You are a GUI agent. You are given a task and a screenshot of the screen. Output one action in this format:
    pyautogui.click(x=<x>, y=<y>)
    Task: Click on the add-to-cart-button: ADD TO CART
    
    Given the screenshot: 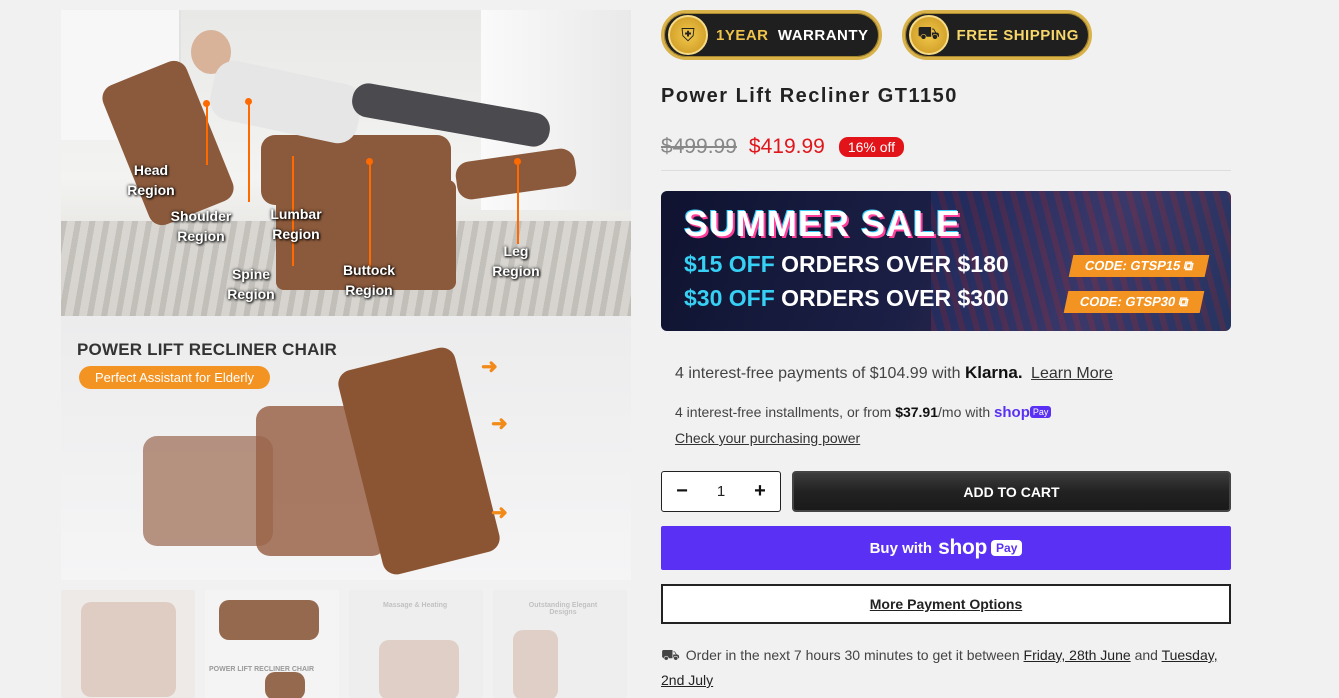 What is the action you would take?
    pyautogui.click(x=1011, y=491)
    